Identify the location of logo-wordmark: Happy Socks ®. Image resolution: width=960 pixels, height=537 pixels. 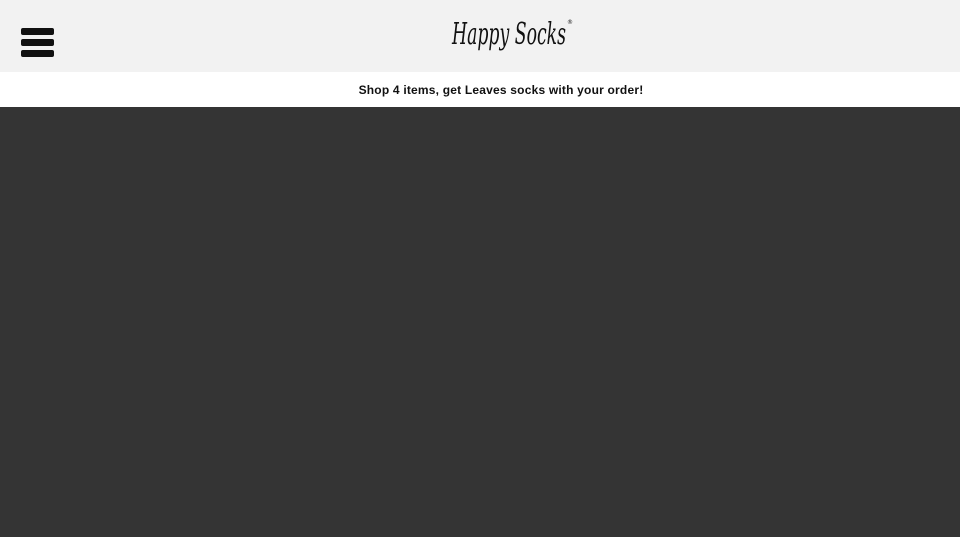
(512, 34).